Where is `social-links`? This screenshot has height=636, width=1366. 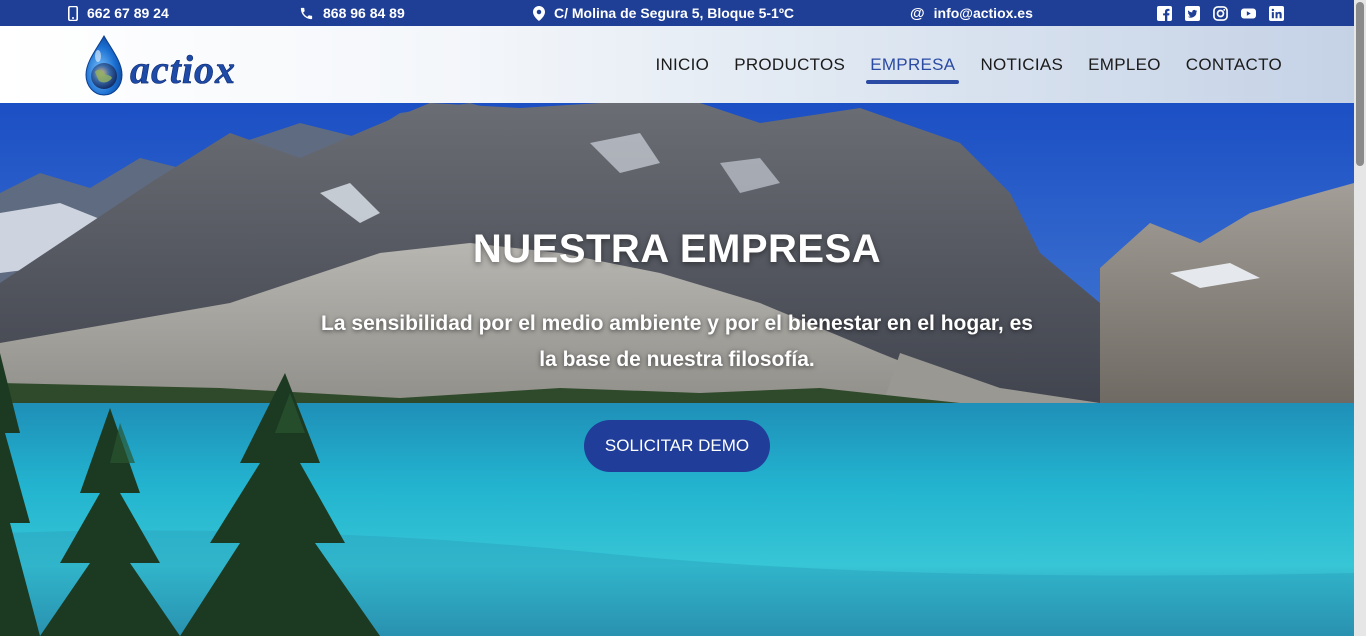
social-links is located at coordinates (1220, 13).